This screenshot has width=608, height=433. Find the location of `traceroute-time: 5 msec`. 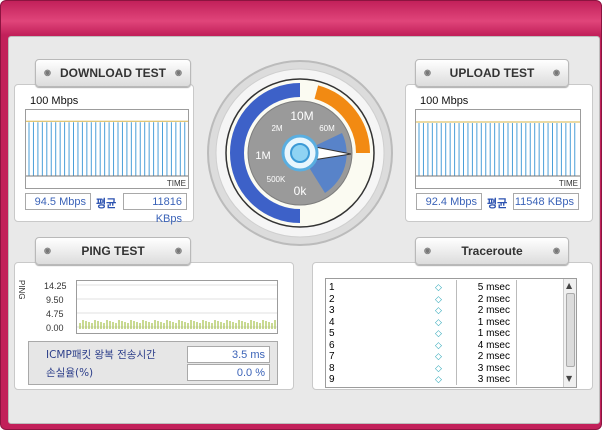

traceroute-time: 5 msec is located at coordinates (493, 287).